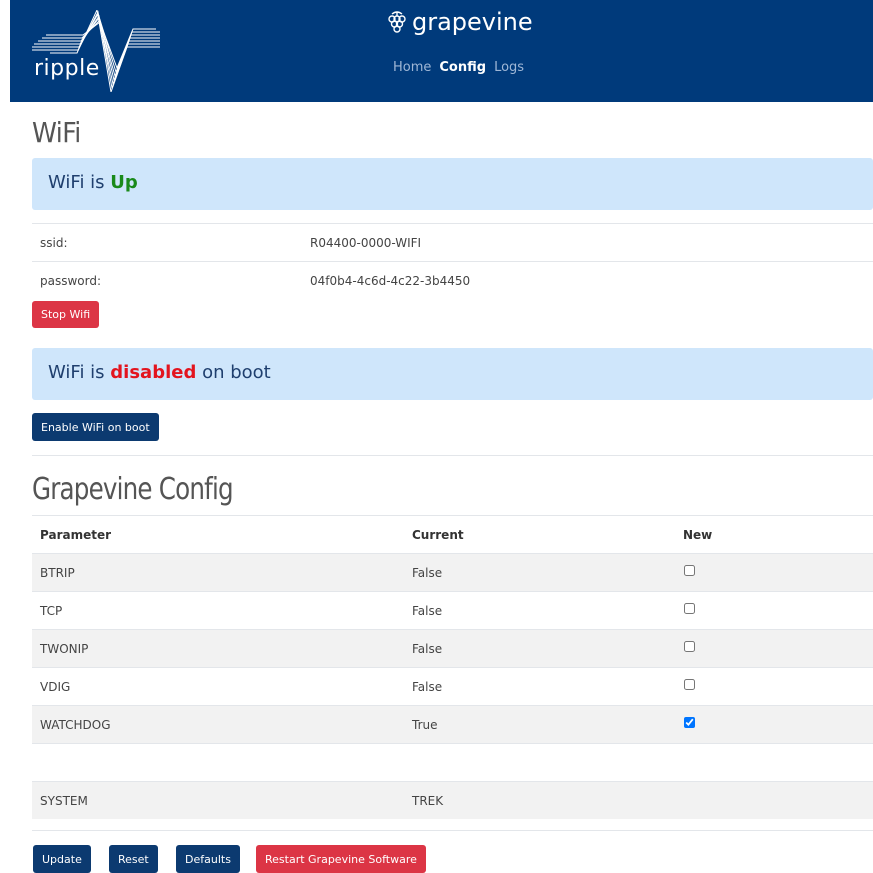 Image resolution: width=873 pixels, height=873 pixels. Describe the element at coordinates (51, 611) in the screenshot. I see `param-name: TCP` at that location.